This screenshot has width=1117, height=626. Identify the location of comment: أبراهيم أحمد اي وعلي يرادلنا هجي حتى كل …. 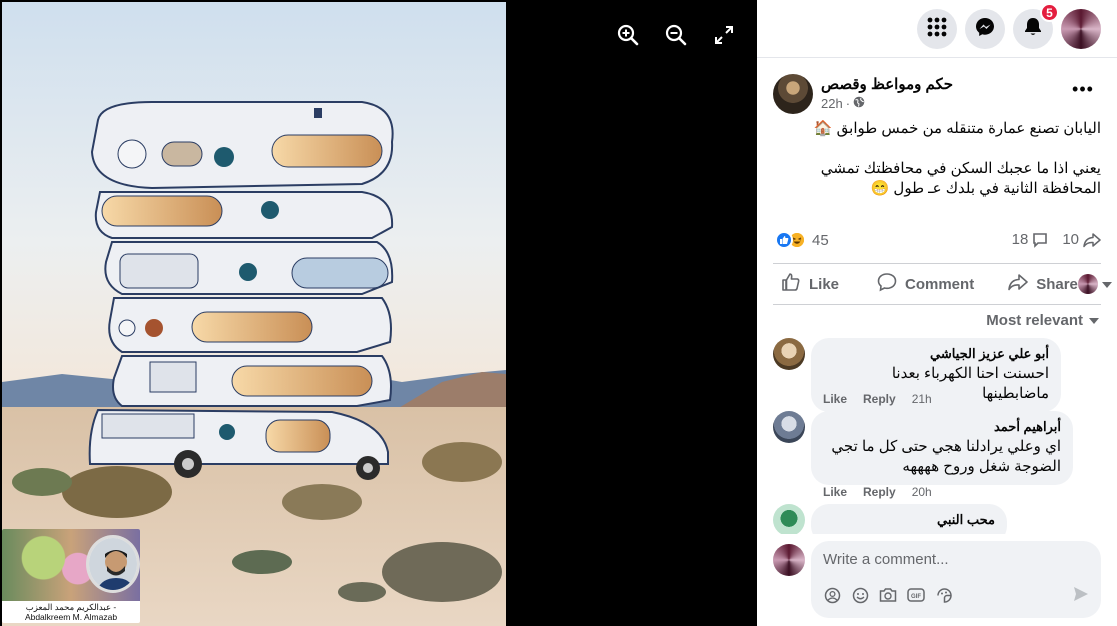
(938, 456).